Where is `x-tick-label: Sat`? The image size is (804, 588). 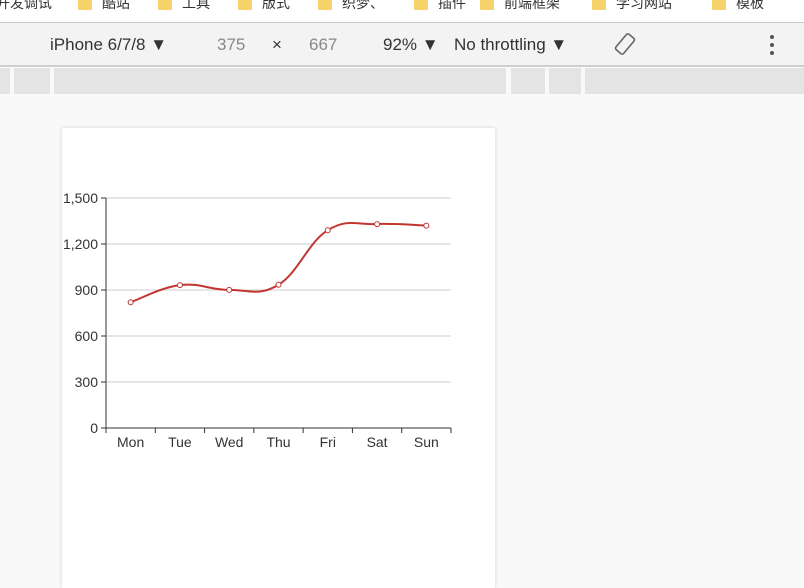 x-tick-label: Sat is located at coordinates (377, 442).